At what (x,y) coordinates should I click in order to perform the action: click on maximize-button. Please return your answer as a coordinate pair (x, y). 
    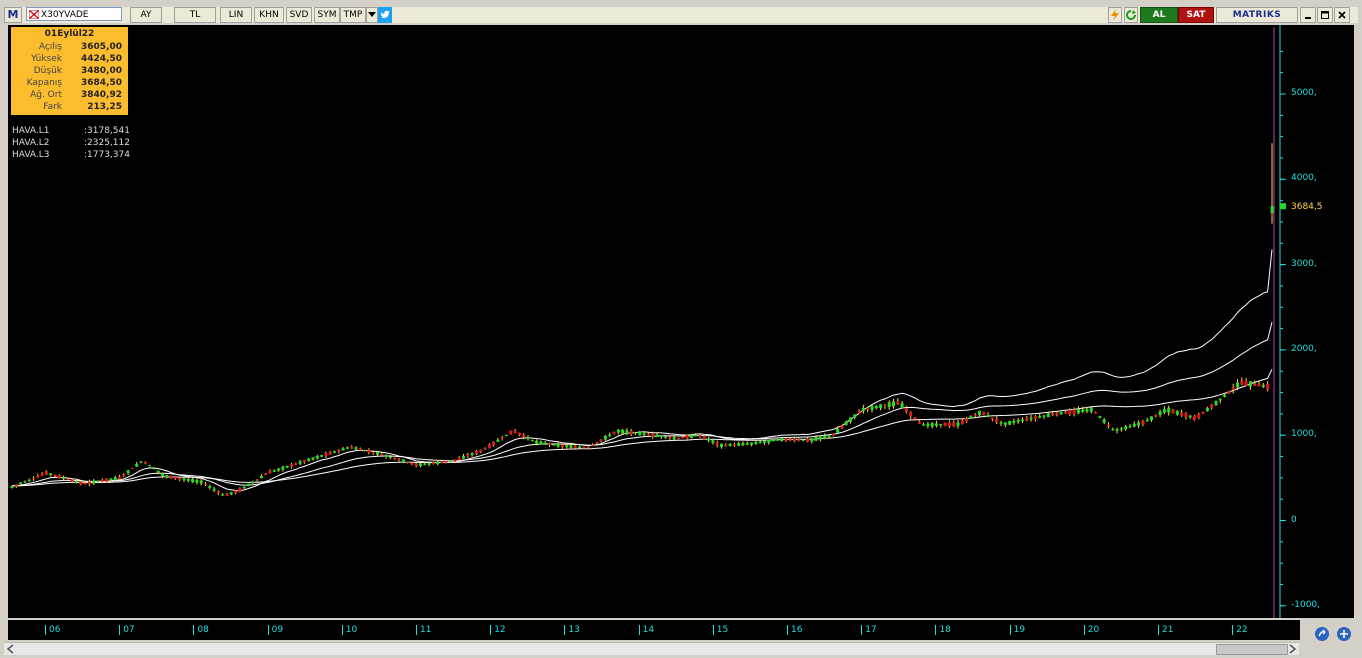
    Looking at the image, I should click on (1325, 15).